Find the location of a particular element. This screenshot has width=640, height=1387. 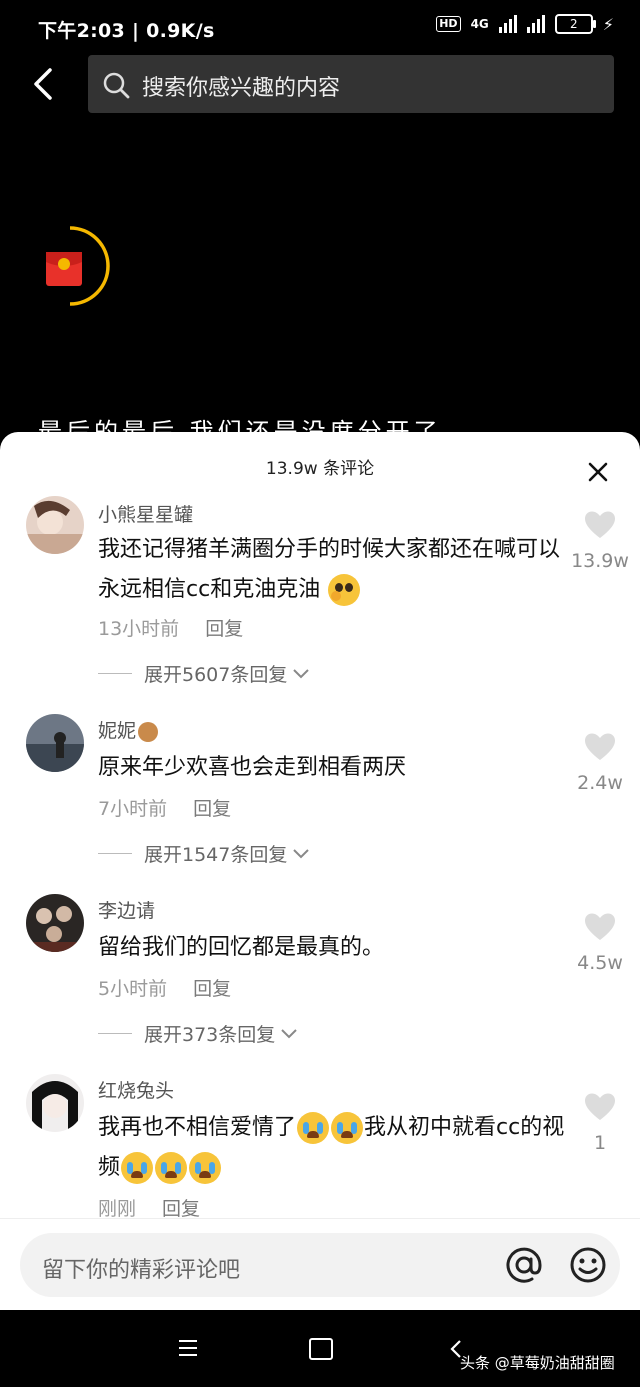

comment-time: 7小时前 is located at coordinates (133, 809).